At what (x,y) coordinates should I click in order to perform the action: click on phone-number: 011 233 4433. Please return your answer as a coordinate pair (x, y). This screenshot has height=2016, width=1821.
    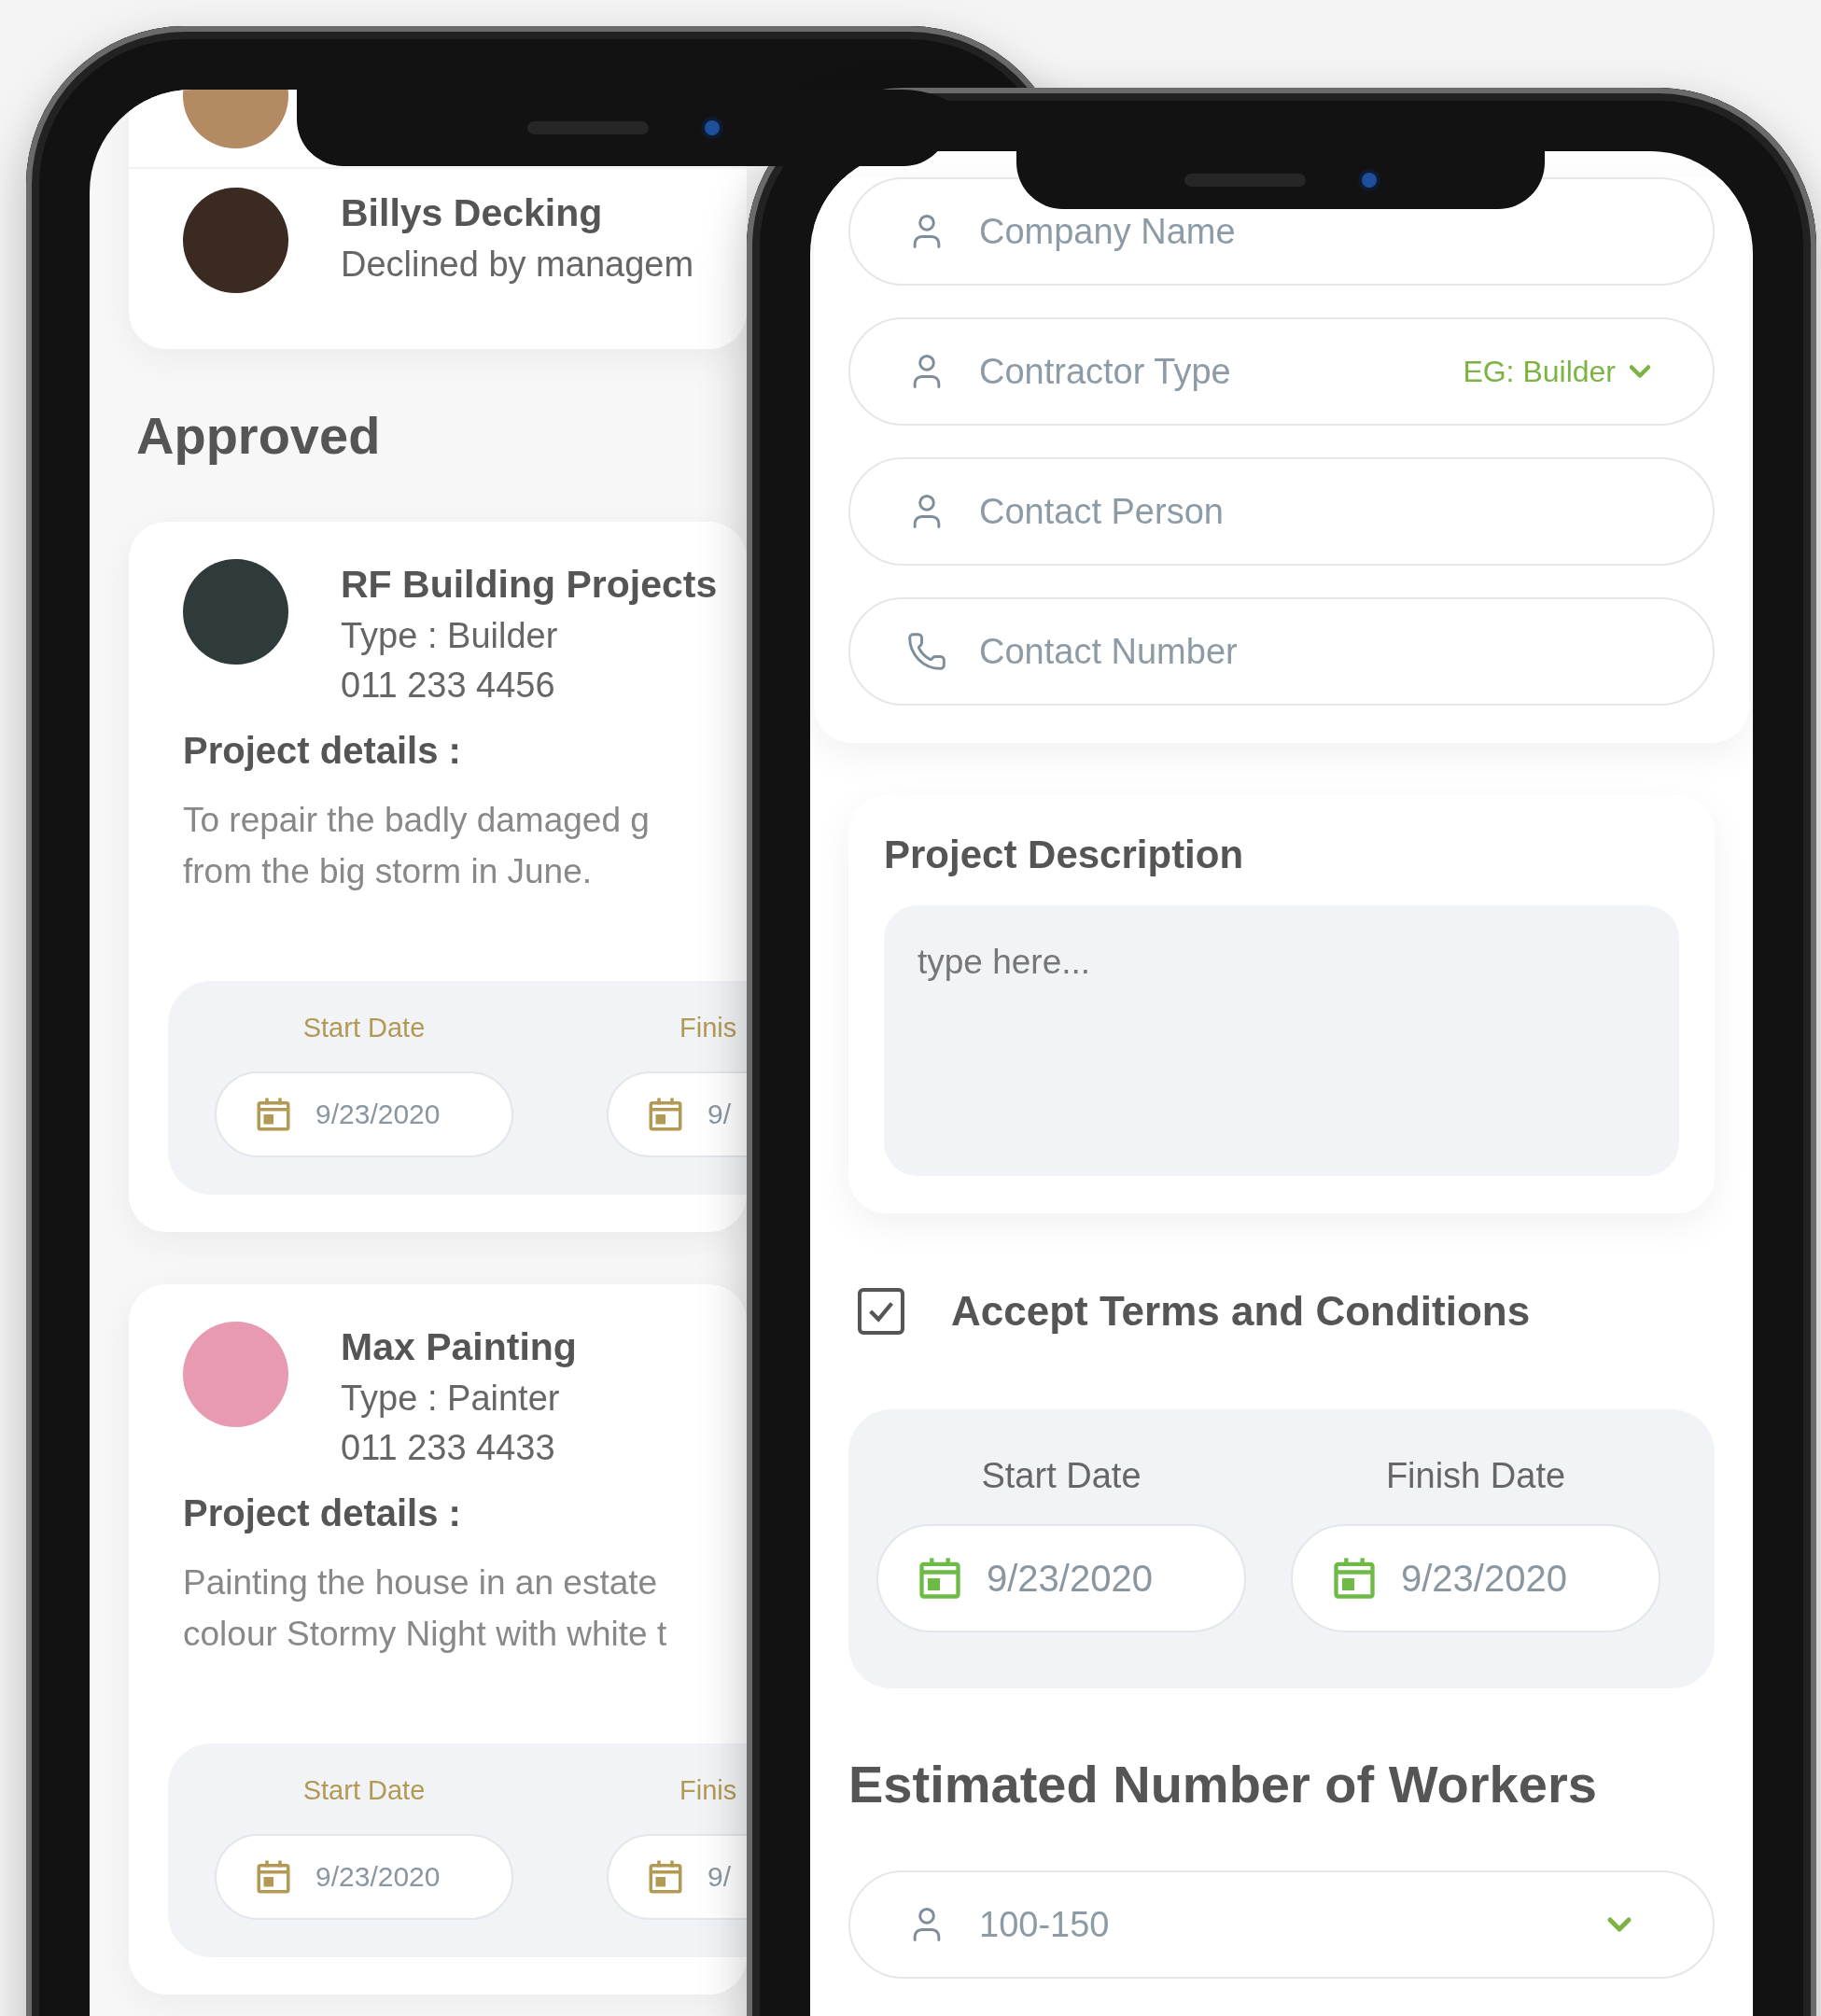
    Looking at the image, I should click on (448, 1448).